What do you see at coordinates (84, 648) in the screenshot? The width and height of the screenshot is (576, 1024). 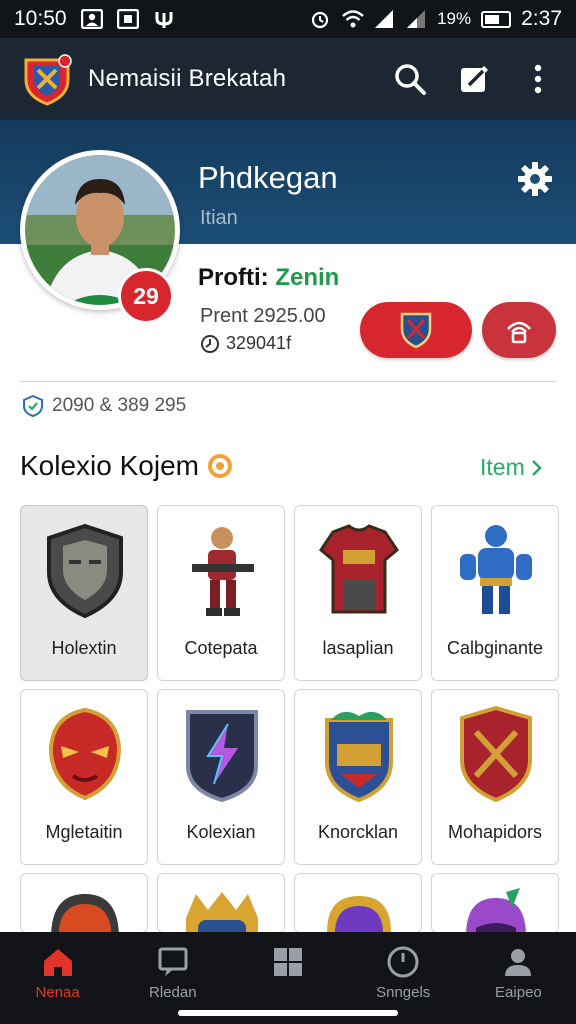 I see `item-label: Holextin` at bounding box center [84, 648].